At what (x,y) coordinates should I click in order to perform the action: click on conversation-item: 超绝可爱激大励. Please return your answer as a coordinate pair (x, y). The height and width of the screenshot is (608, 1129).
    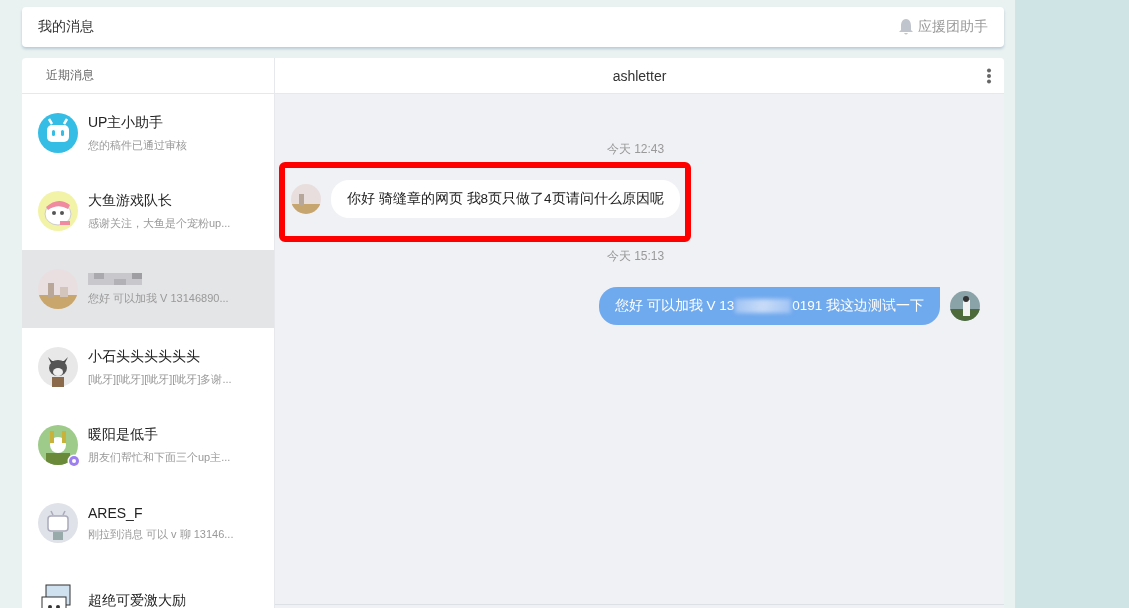
    Looking at the image, I should click on (148, 585).